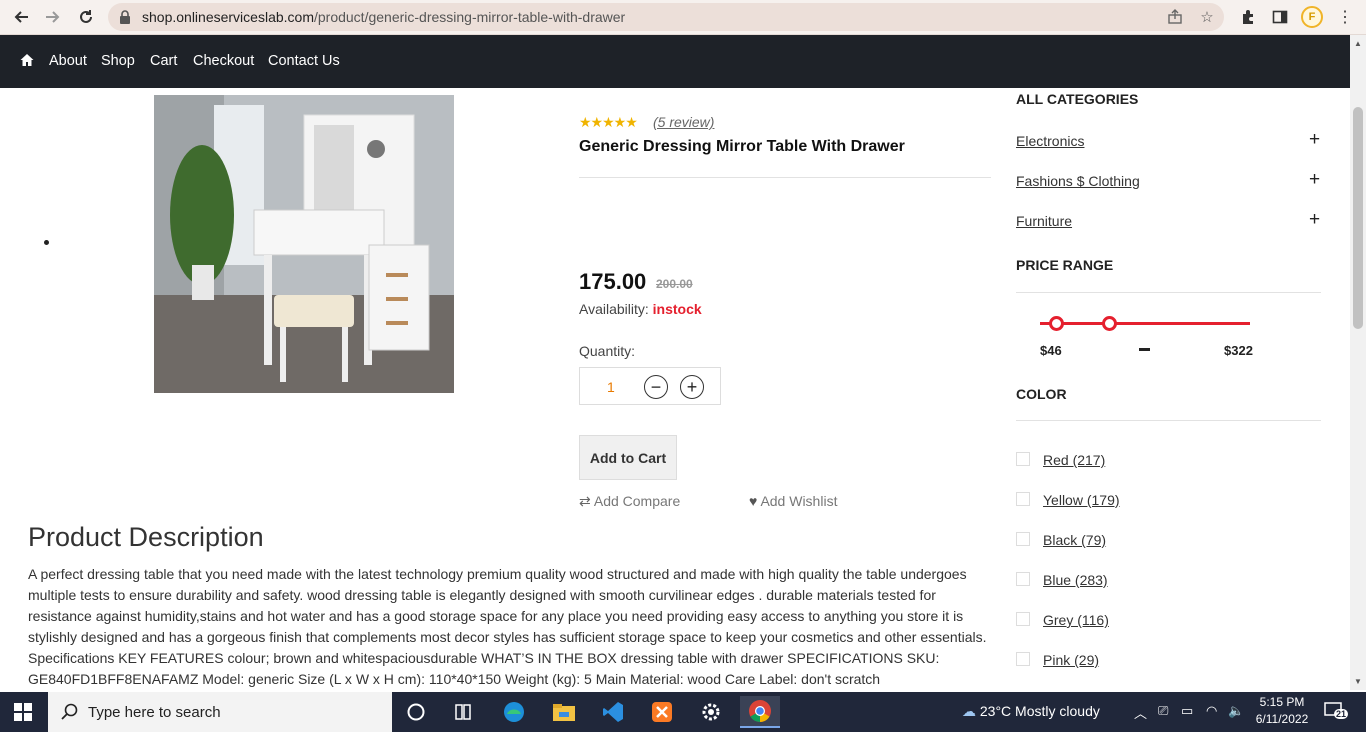  I want to click on chrome-icon, so click(760, 712).